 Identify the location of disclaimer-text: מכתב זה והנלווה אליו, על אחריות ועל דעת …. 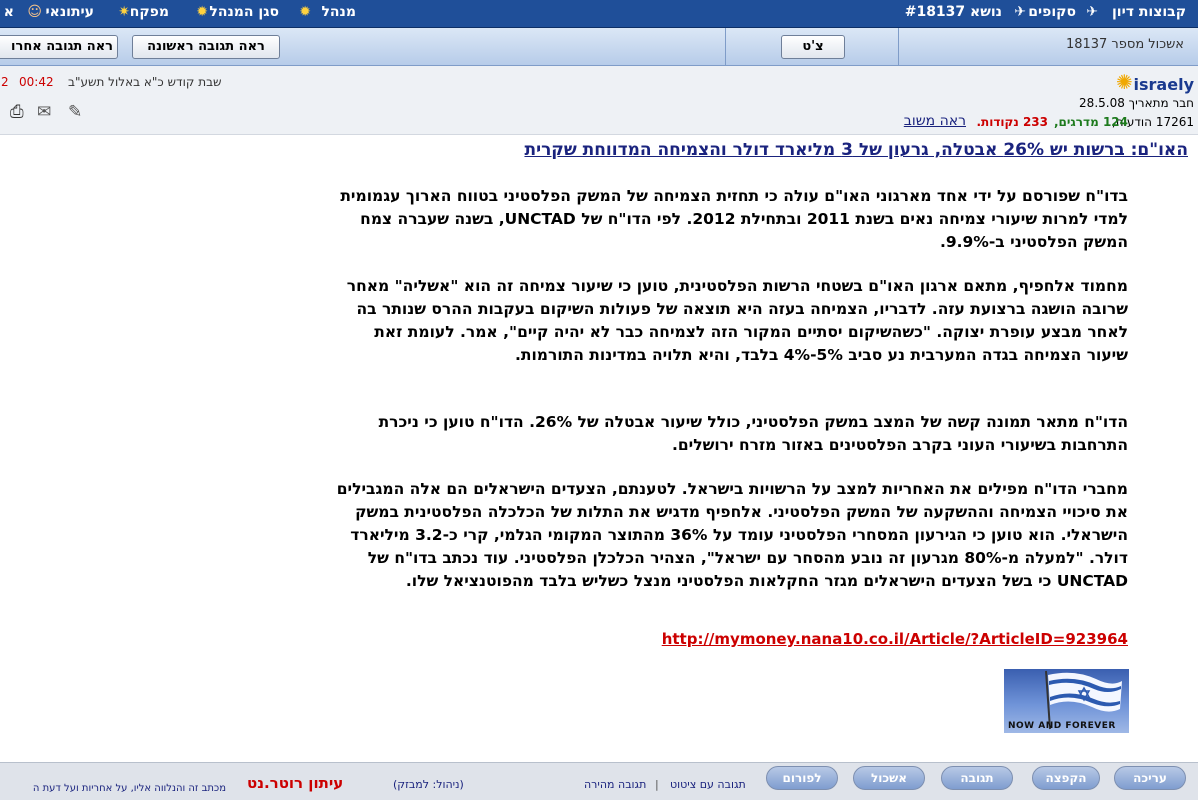
(129, 788).